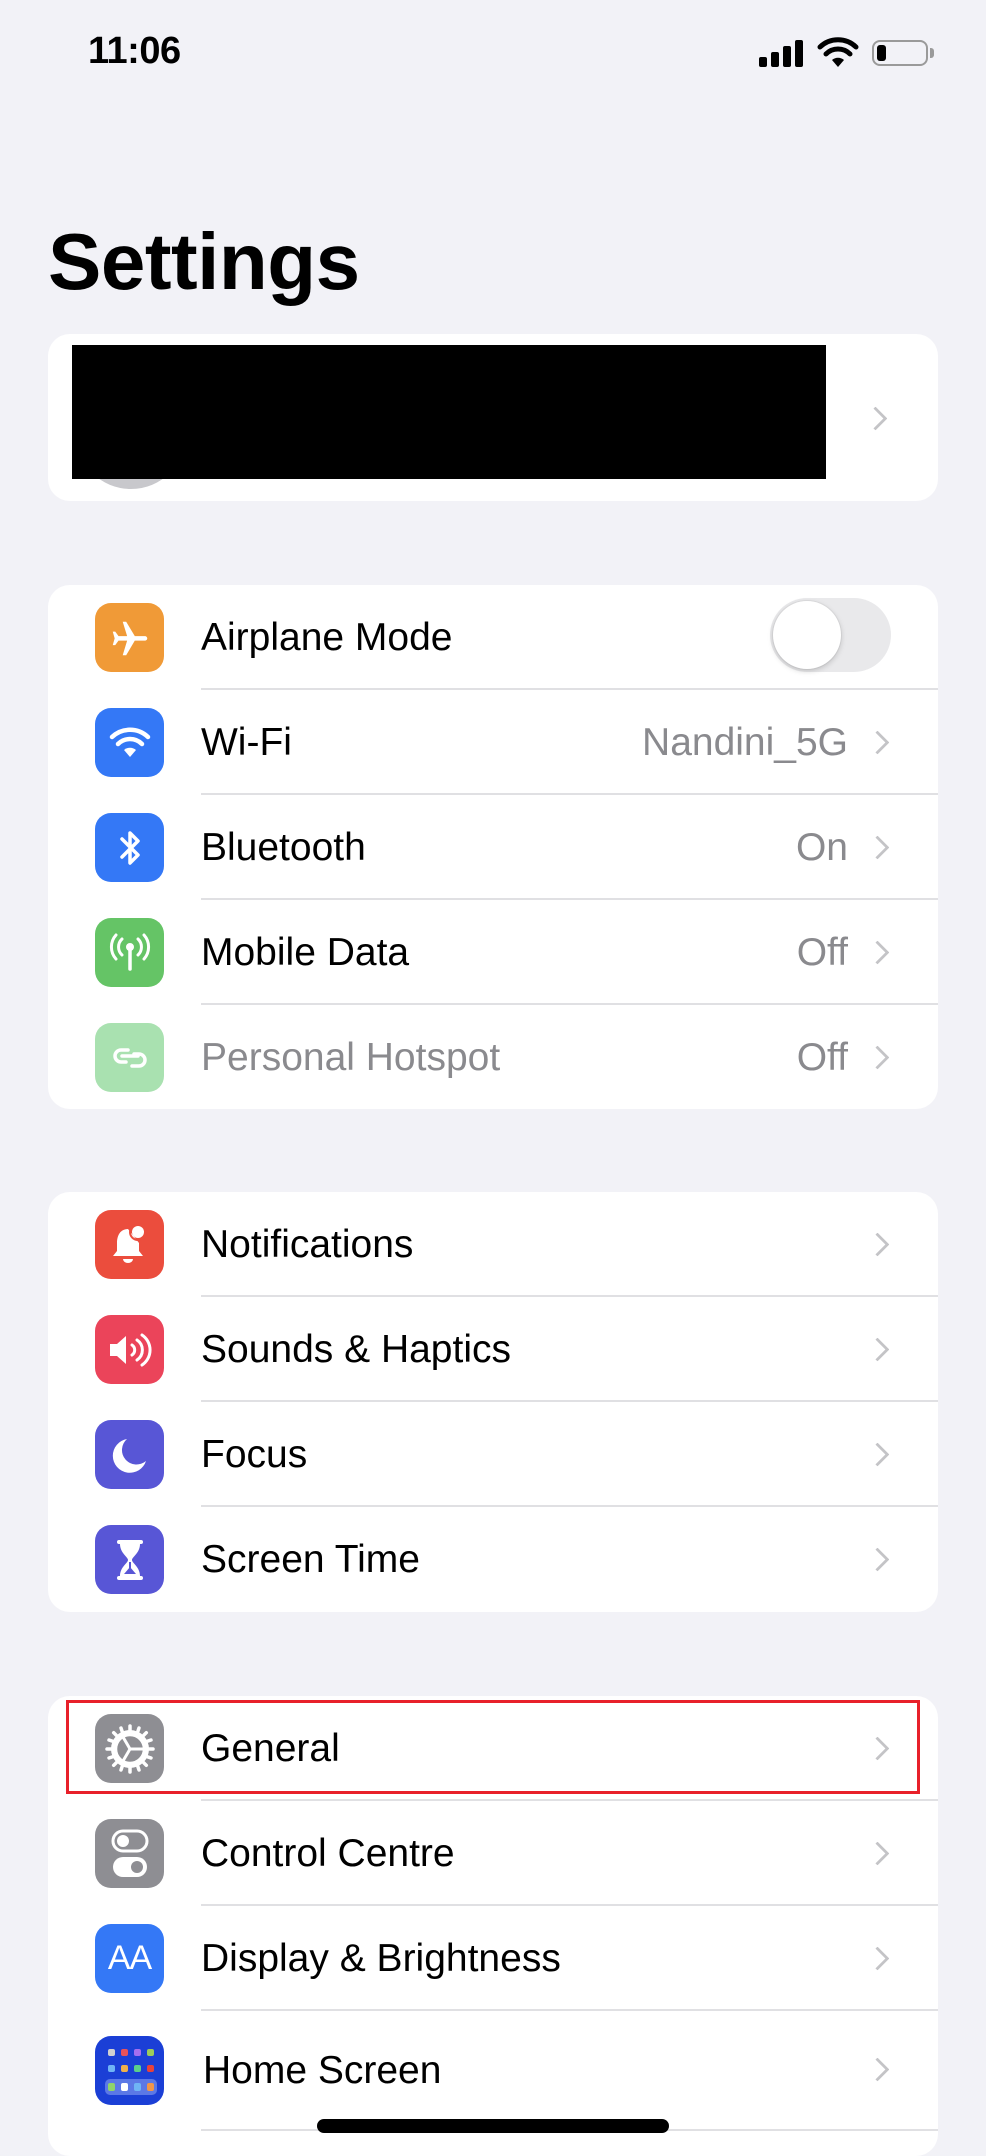  What do you see at coordinates (838, 52) in the screenshot?
I see `wifi-status-icon` at bounding box center [838, 52].